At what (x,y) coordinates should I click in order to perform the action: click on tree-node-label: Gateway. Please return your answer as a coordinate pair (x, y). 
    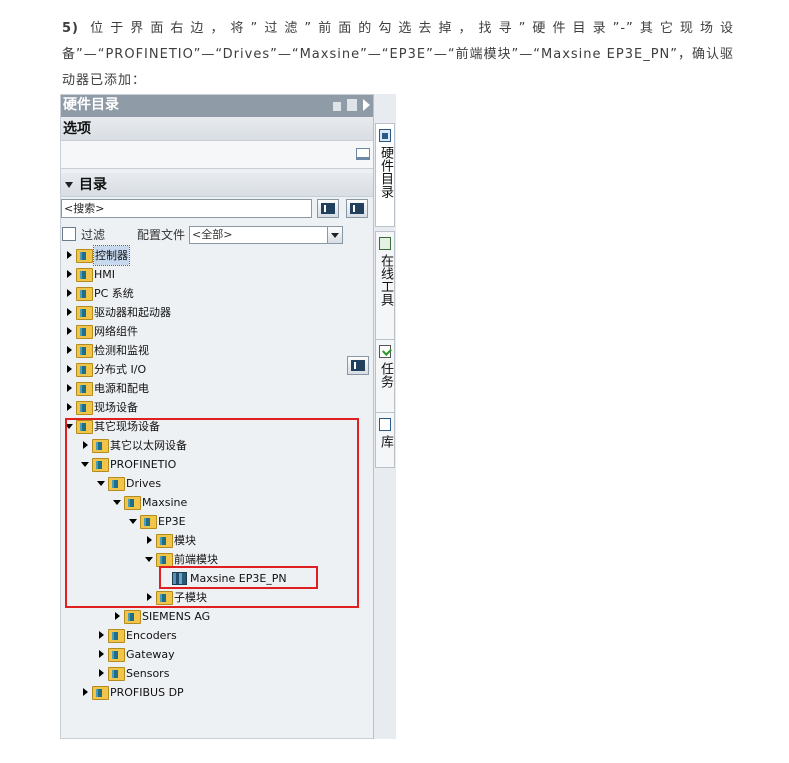
    Looking at the image, I should click on (150, 654).